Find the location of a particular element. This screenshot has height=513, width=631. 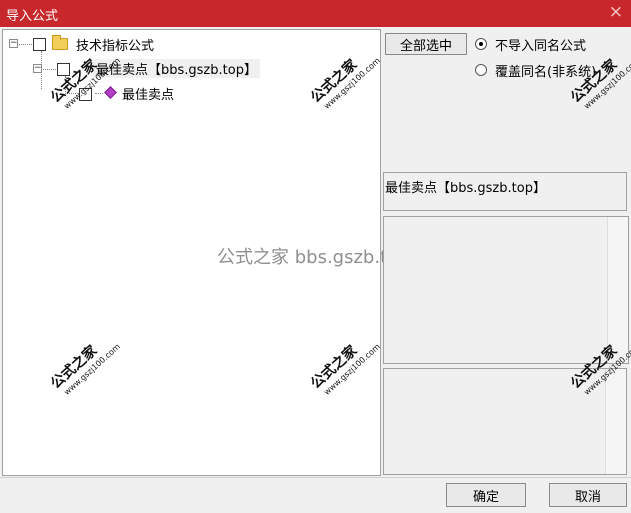

tree-label-leaf: 最佳卖点 is located at coordinates (148, 95).